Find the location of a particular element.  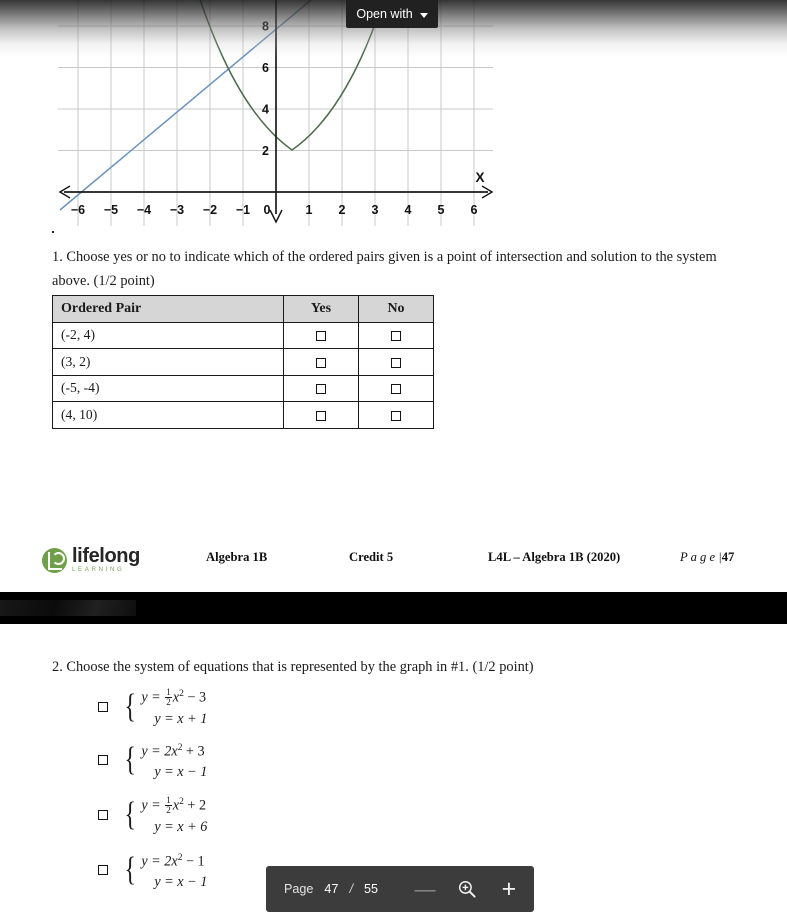

equation-quadratic: y = 2x2 − 1 is located at coordinates (173, 861).